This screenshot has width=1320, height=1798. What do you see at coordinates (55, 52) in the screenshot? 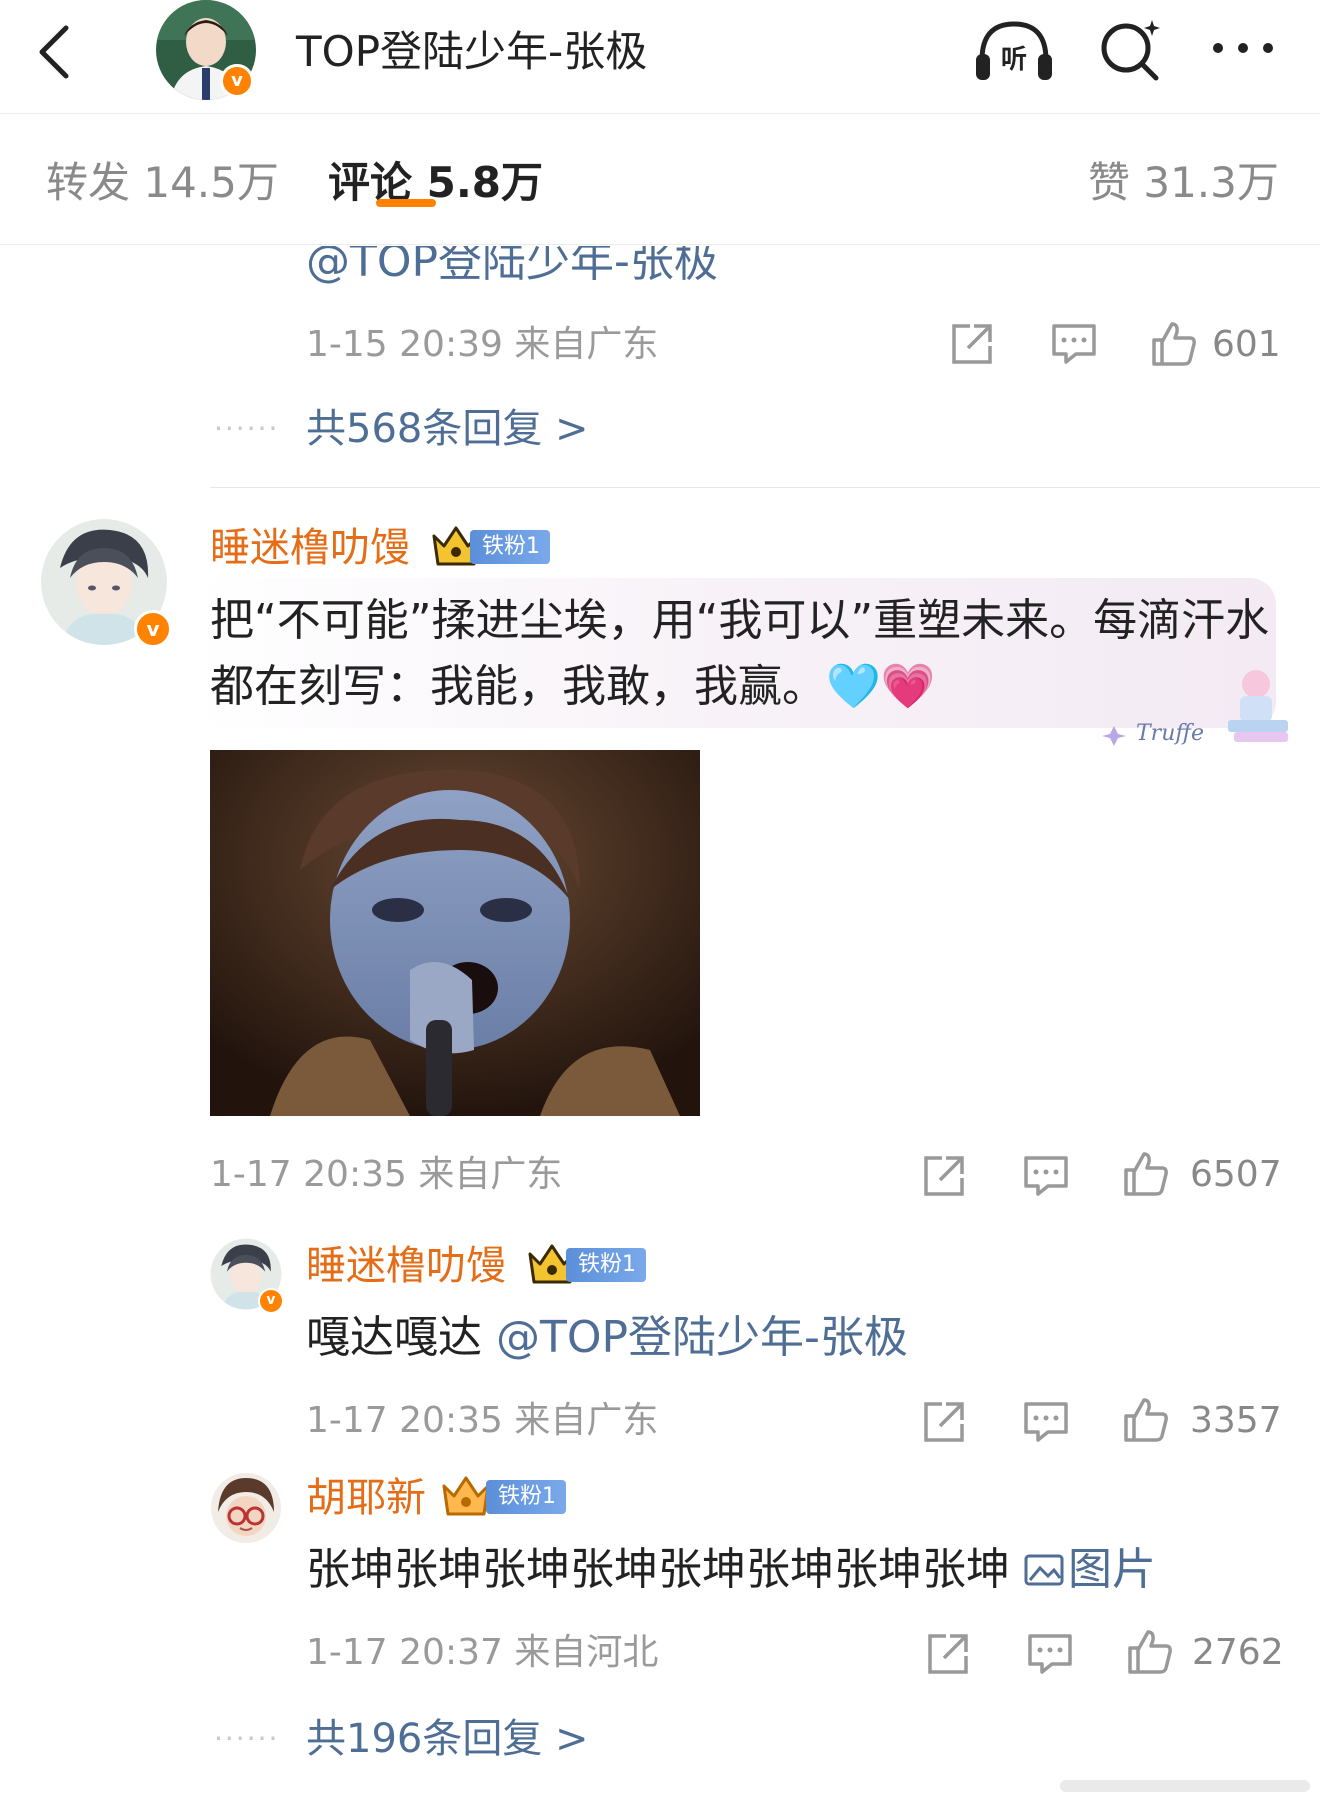
I see `back-icon` at bounding box center [55, 52].